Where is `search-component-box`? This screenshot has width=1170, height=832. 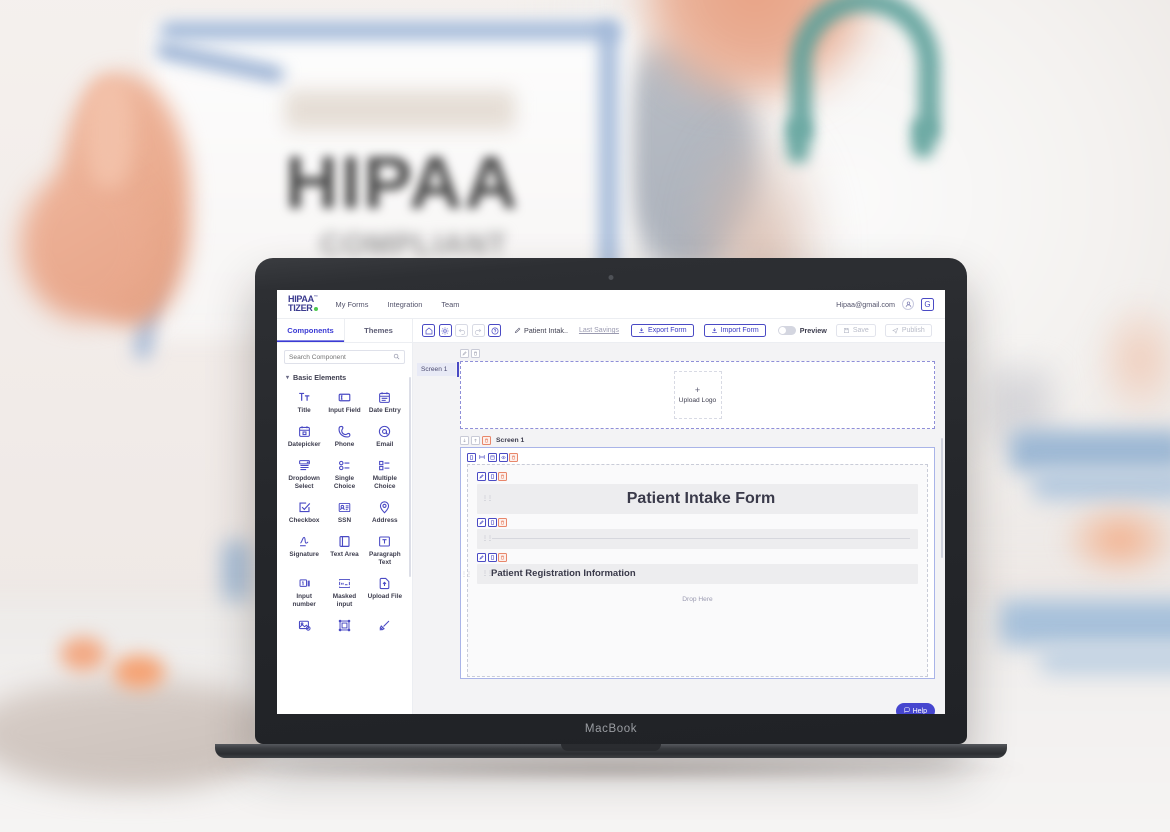 search-component-box is located at coordinates (344, 357).